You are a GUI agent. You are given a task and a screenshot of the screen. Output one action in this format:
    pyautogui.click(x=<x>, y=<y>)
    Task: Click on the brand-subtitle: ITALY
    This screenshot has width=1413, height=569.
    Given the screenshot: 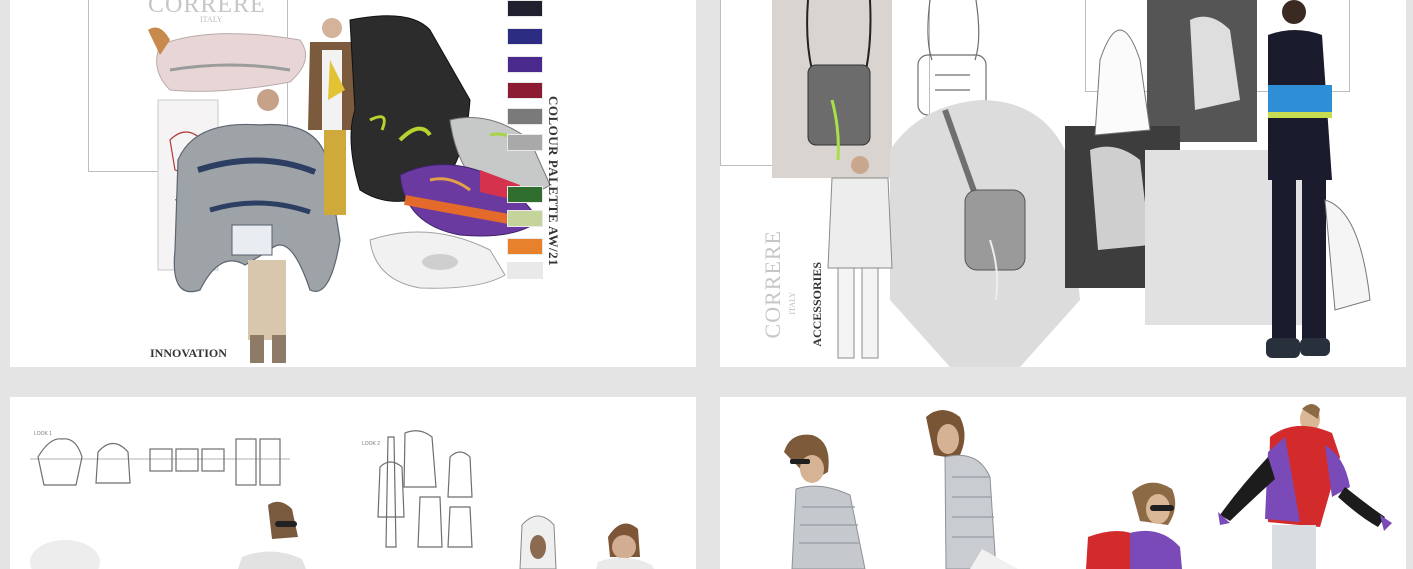 What is the action you would take?
    pyautogui.click(x=792, y=303)
    